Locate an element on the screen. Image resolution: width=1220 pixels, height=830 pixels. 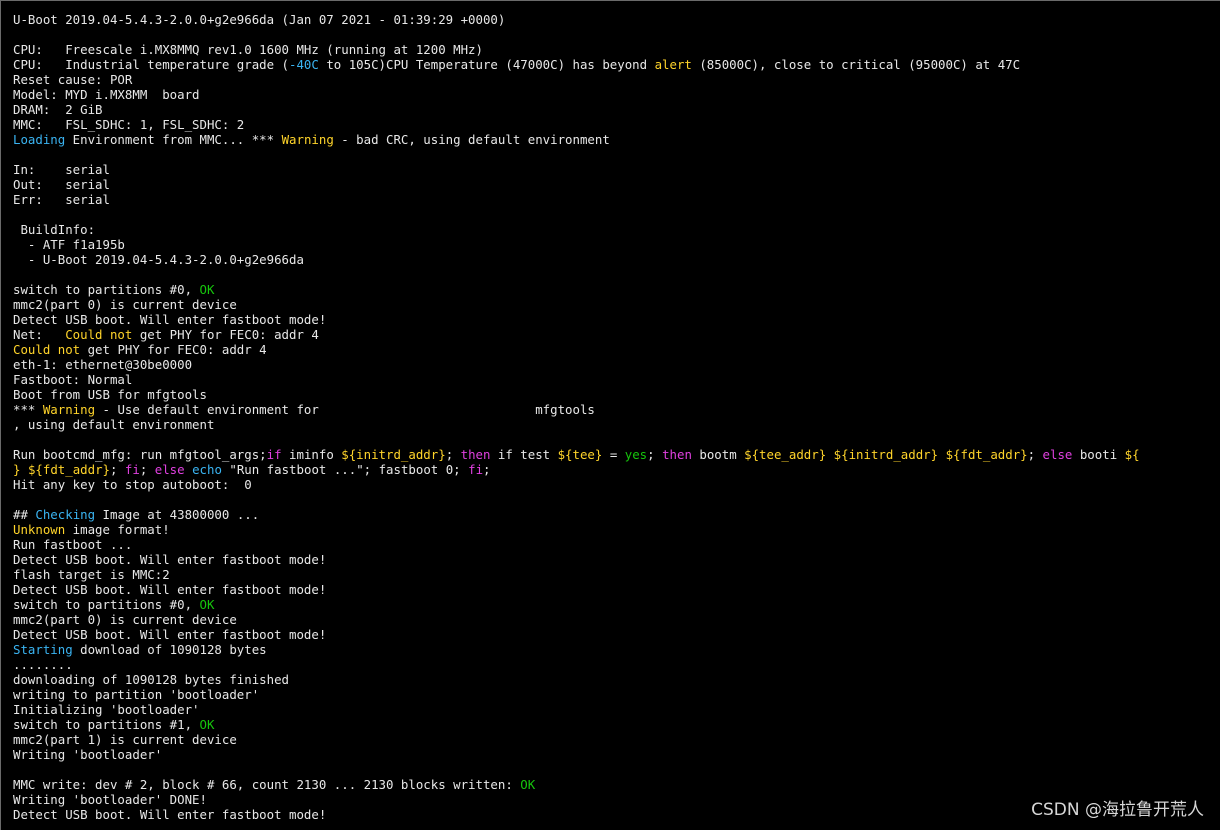
terminal-text-segment: Run bootcmd_mfg: run mfgtool_args; is located at coordinates (140, 454).